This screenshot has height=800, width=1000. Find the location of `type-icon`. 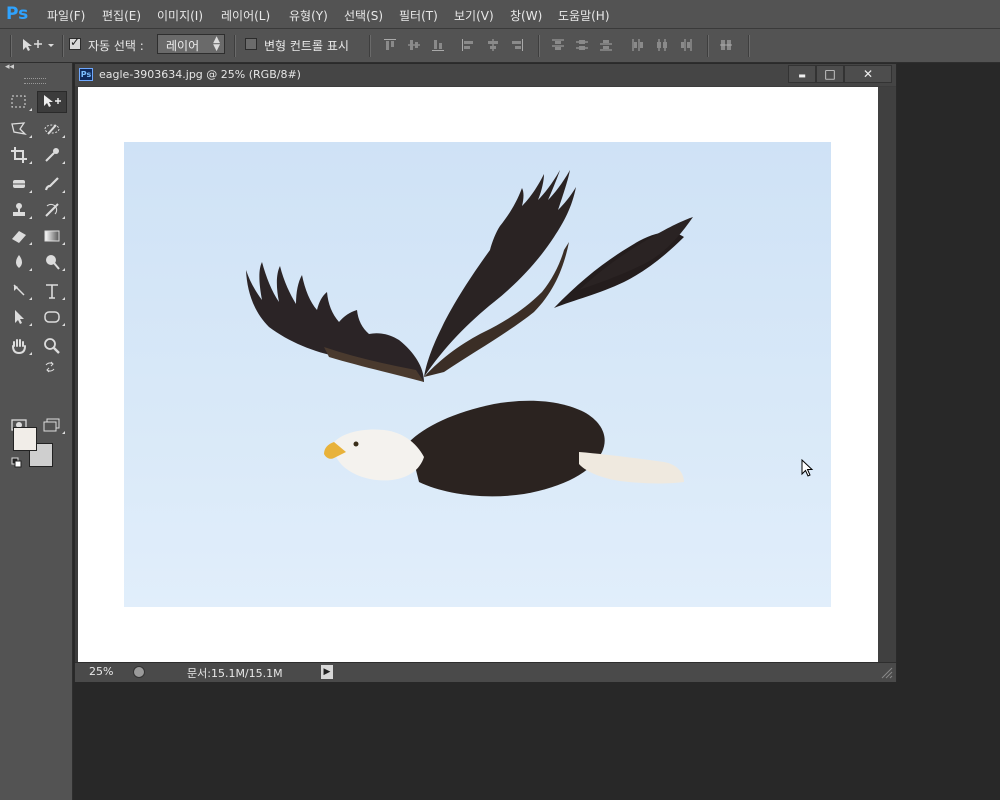

type-icon is located at coordinates (52, 291).